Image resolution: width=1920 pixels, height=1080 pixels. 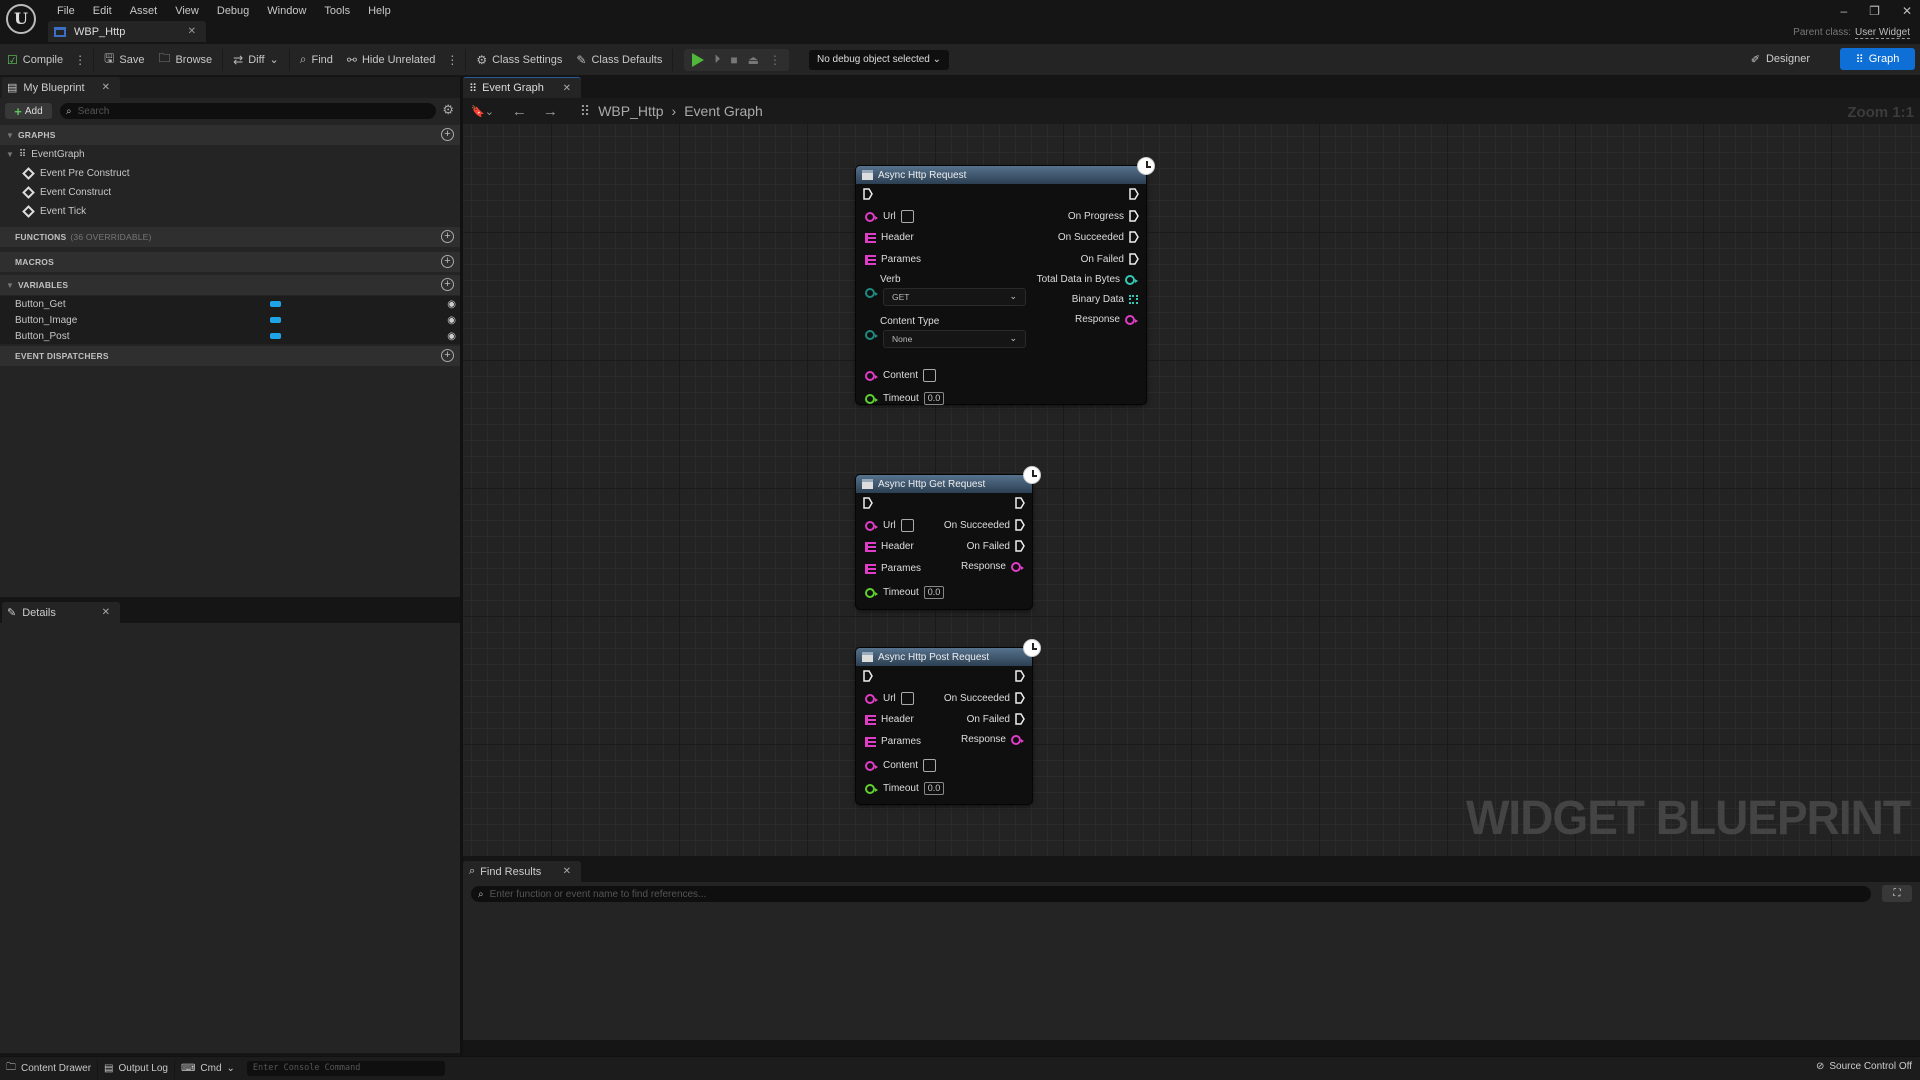 What do you see at coordinates (21, 19) in the screenshot?
I see `unreal-logo-icon: U` at bounding box center [21, 19].